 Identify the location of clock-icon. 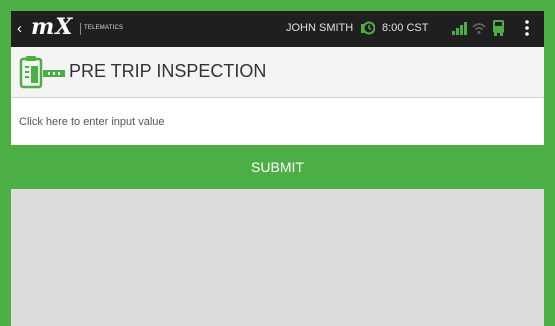
(368, 28).